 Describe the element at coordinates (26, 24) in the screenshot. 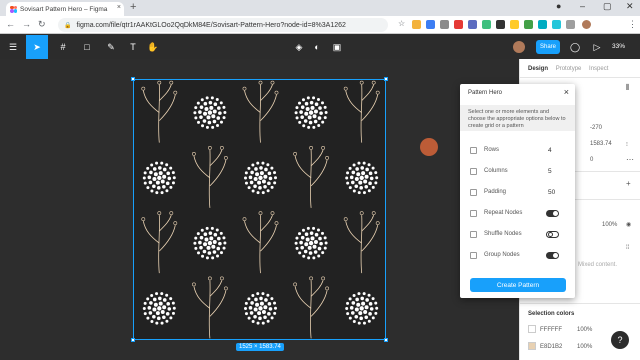

I see `forward-icon: →` at that location.